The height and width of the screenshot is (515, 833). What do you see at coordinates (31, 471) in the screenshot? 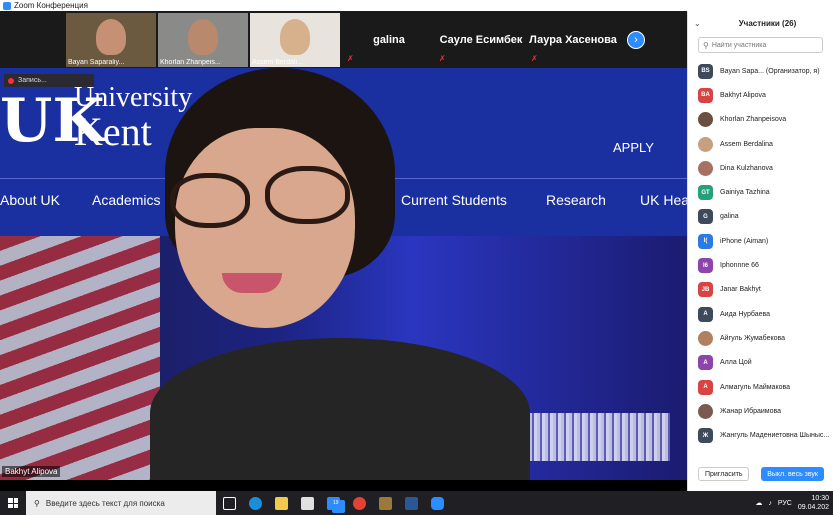
I see `active-speaker-name: Bakhyt Alipova` at bounding box center [31, 471].